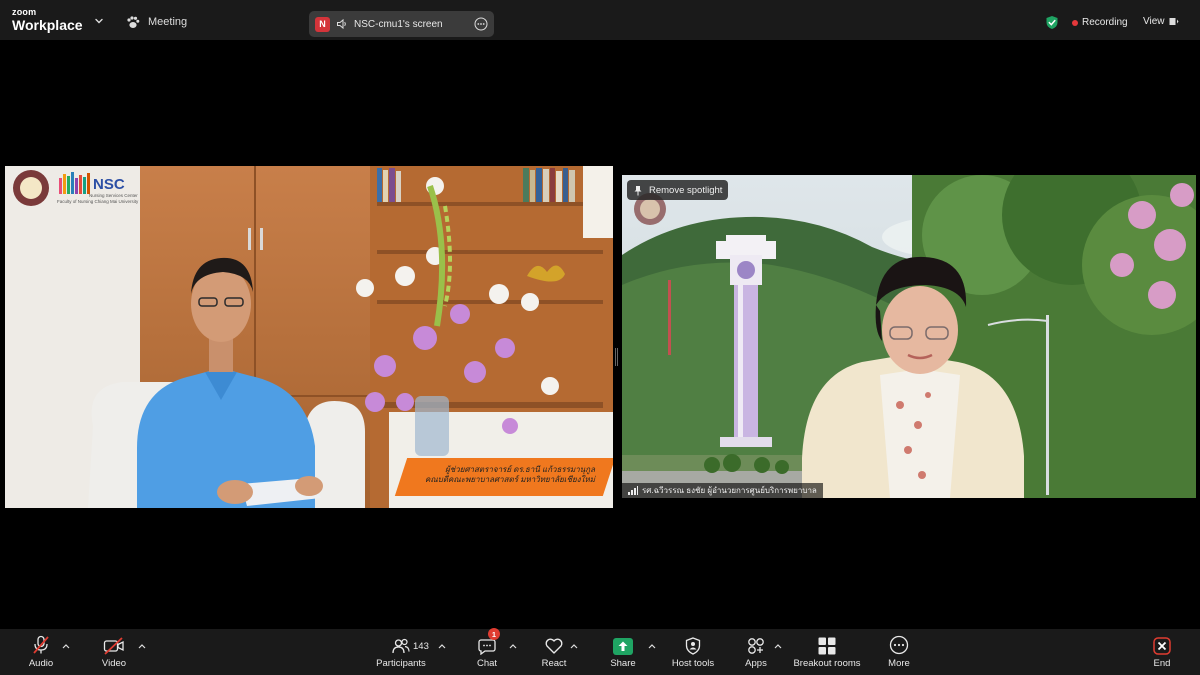 The height and width of the screenshot is (675, 1200). I want to click on participants-label: Participants, so click(401, 663).